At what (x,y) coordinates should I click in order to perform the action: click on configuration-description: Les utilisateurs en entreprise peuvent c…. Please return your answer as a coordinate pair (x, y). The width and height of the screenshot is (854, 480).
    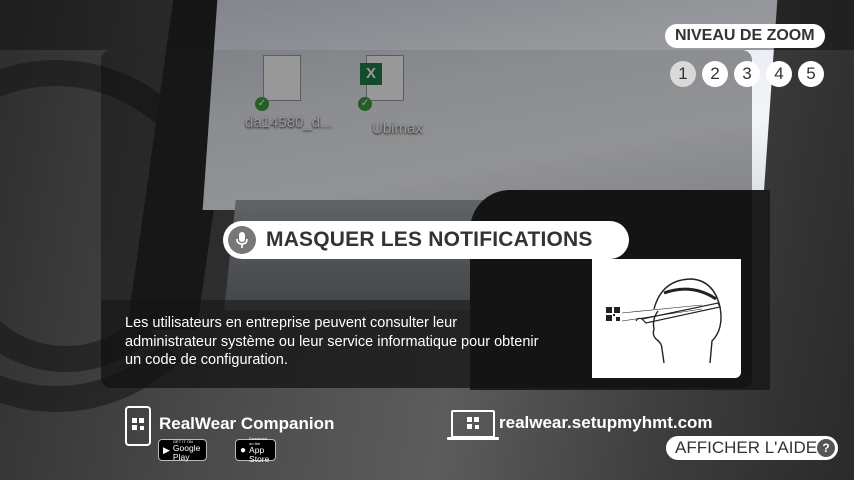
    Looking at the image, I should click on (332, 341).